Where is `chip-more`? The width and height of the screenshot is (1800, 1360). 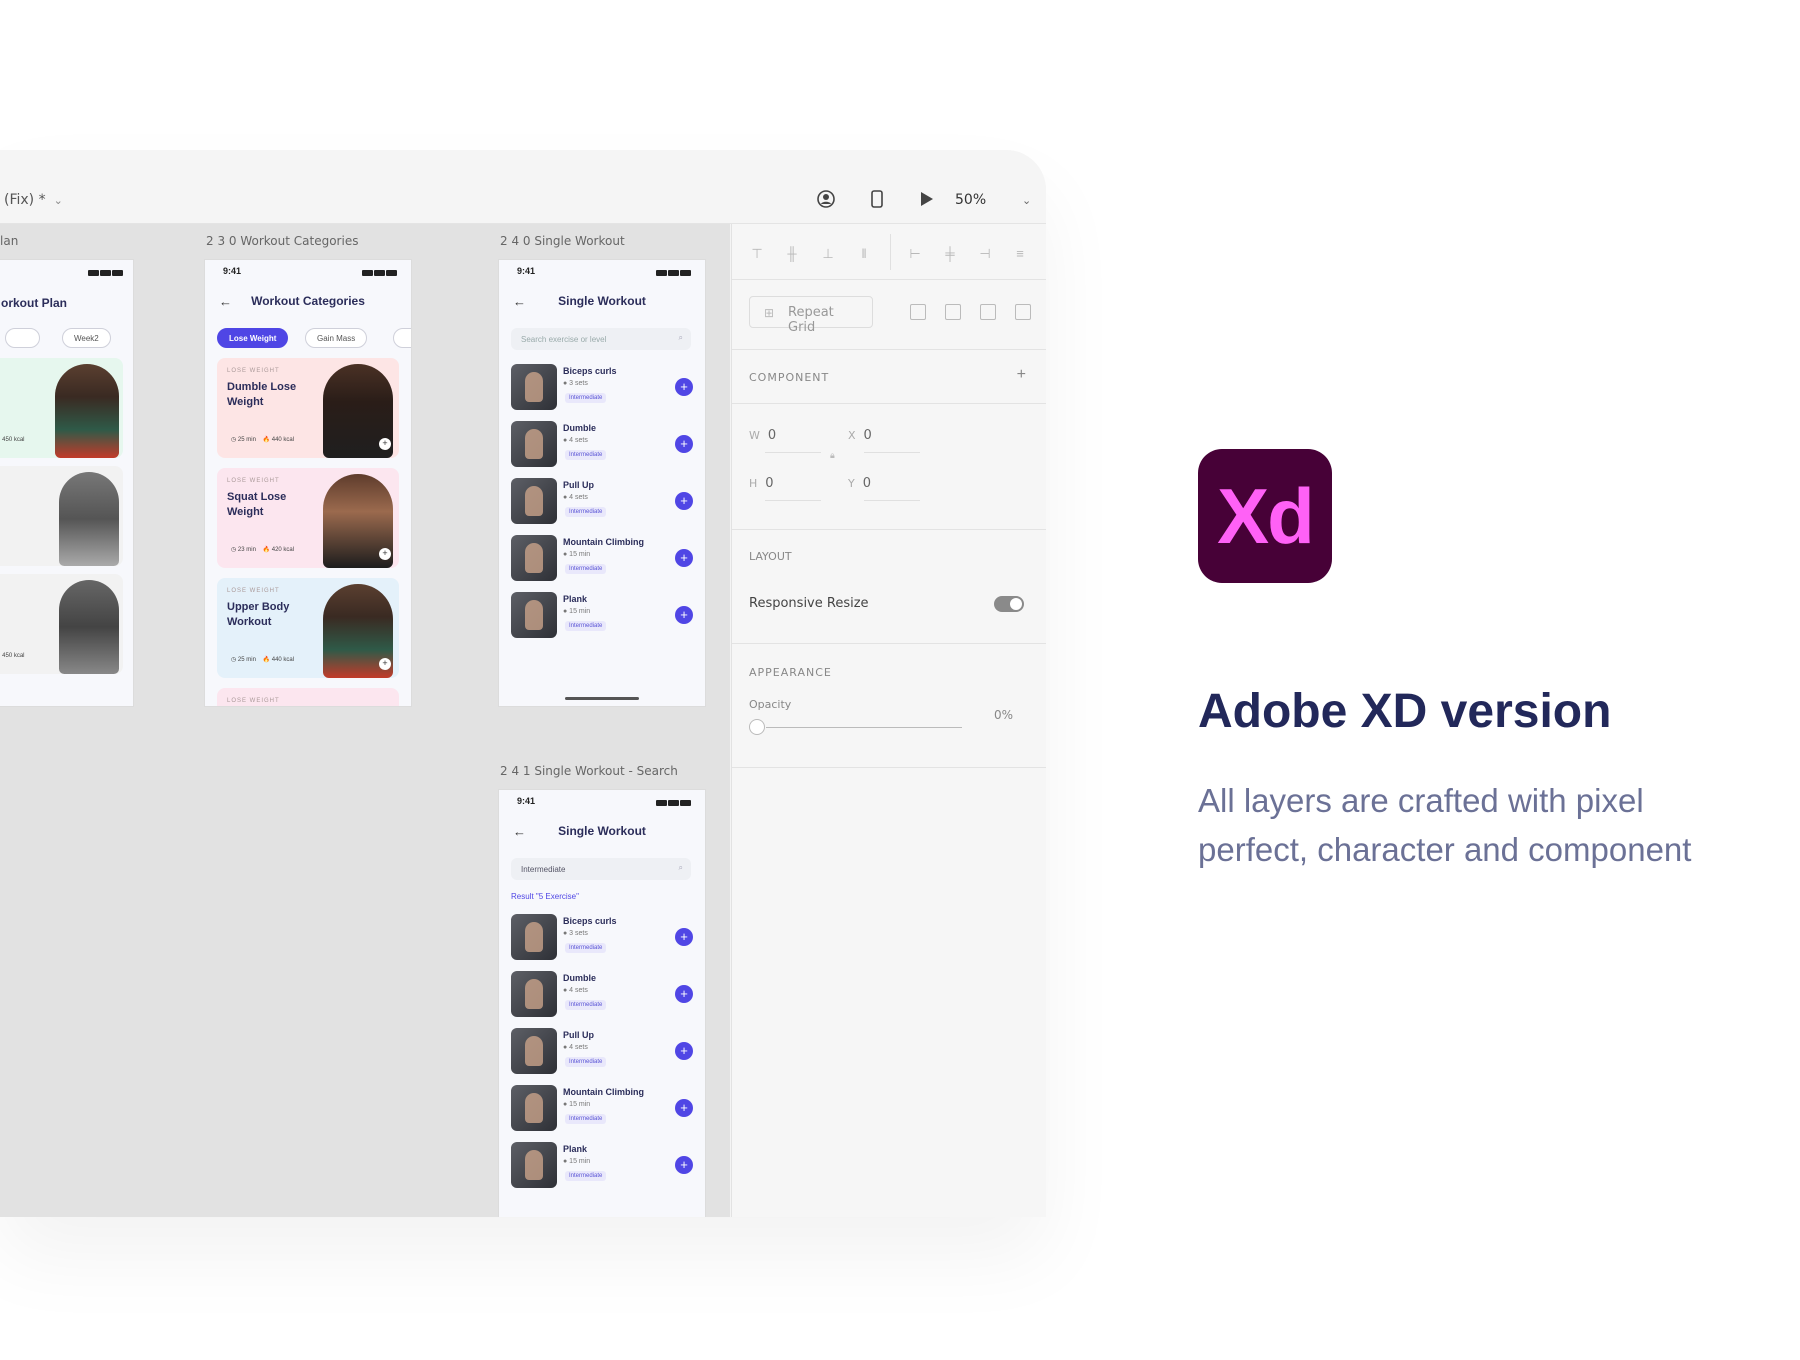
chip-more is located at coordinates (402, 338).